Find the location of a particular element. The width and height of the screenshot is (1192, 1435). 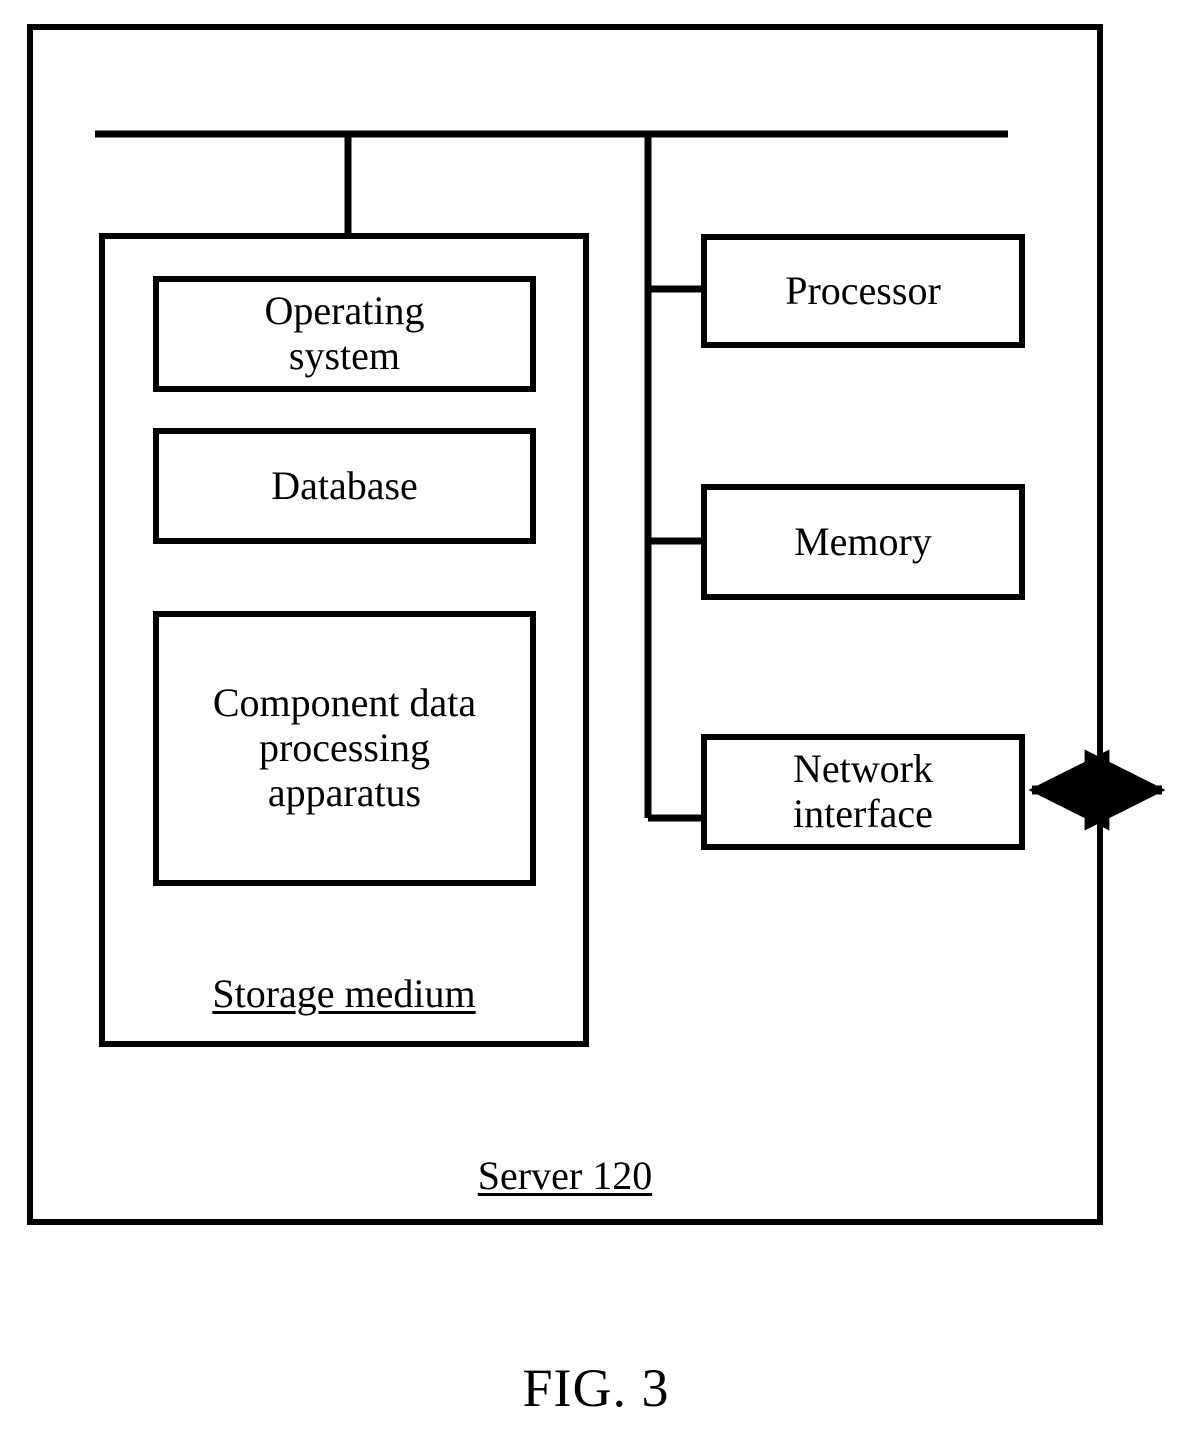

figure-caption: FIG. 3 is located at coordinates (596, 1388).